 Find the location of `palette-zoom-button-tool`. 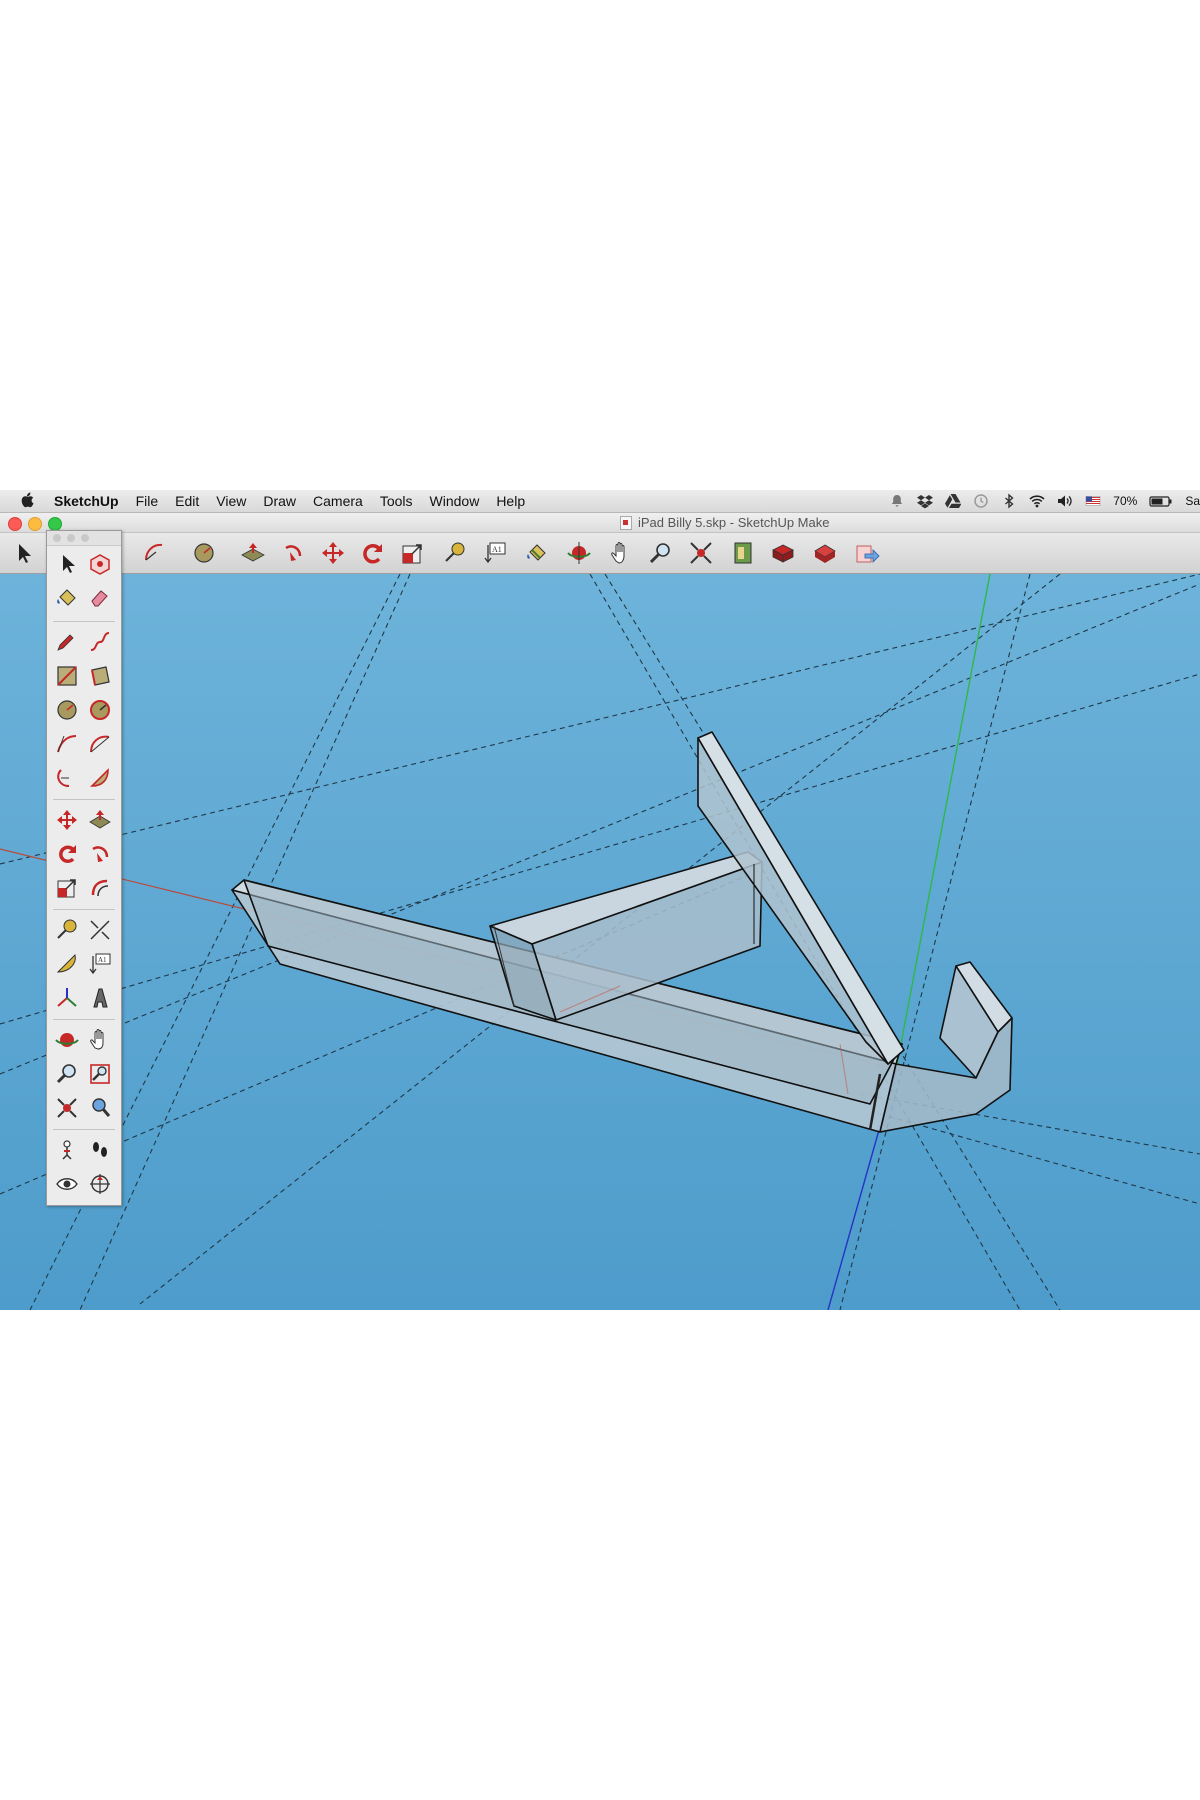

palette-zoom-button-tool is located at coordinates (67, 1074).